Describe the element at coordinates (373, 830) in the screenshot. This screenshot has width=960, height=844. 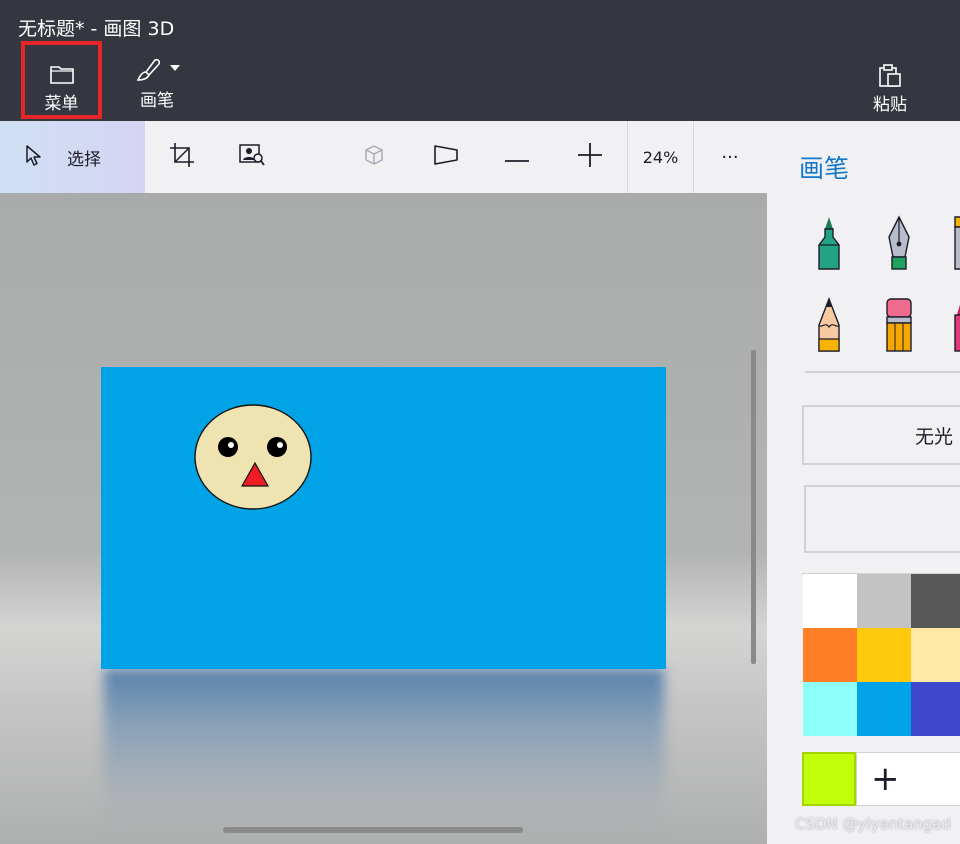
I see `horizontal-scrollbar` at that location.